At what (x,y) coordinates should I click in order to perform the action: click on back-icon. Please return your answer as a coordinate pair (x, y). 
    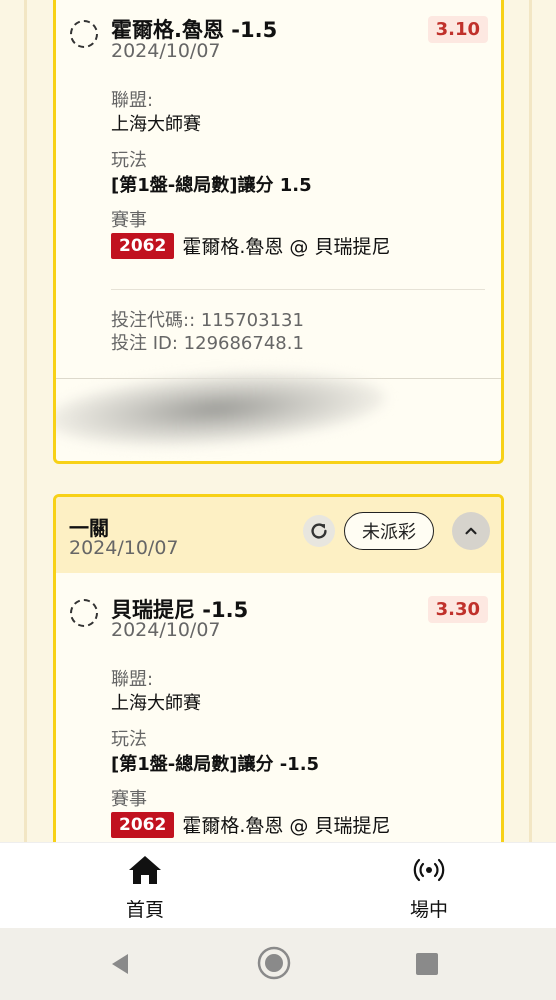
    Looking at the image, I should click on (120, 964).